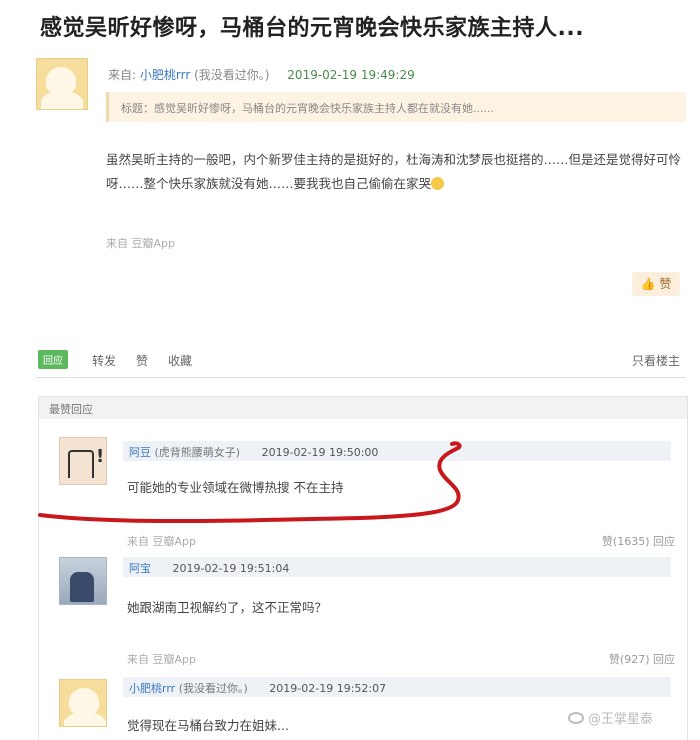  What do you see at coordinates (235, 487) in the screenshot?
I see `comment-text: 可能她的专业领域在微博热搜 不在主持` at bounding box center [235, 487].